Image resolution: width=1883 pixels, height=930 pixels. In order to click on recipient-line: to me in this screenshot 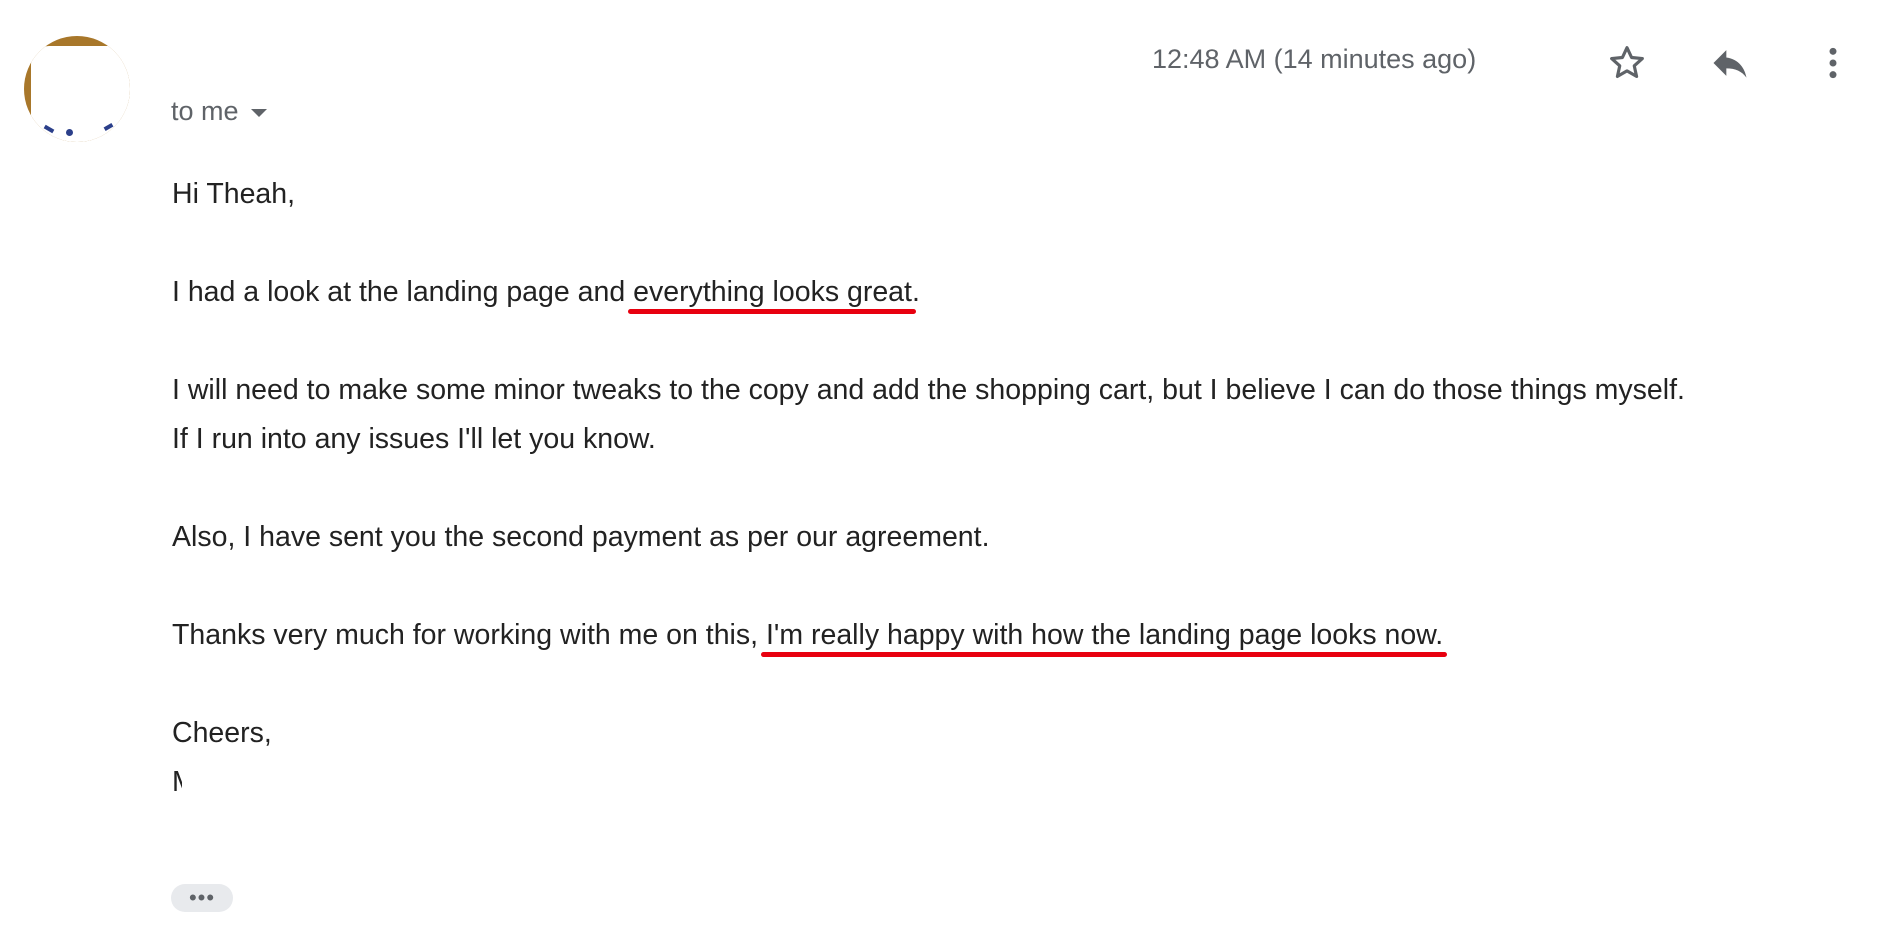, I will do `click(219, 111)`.